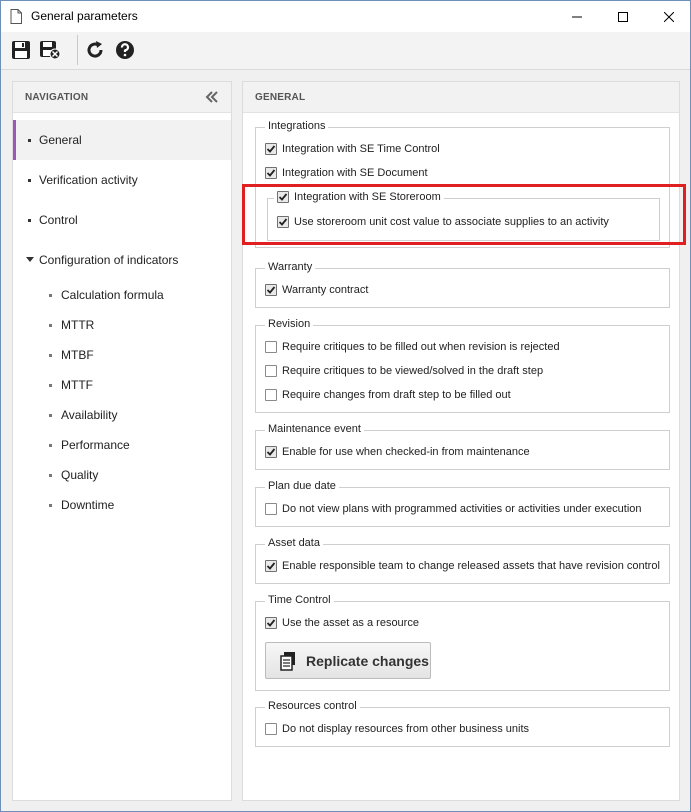 The height and width of the screenshot is (812, 691). I want to click on nav-subitem-downtime: Downtime, so click(122, 505).